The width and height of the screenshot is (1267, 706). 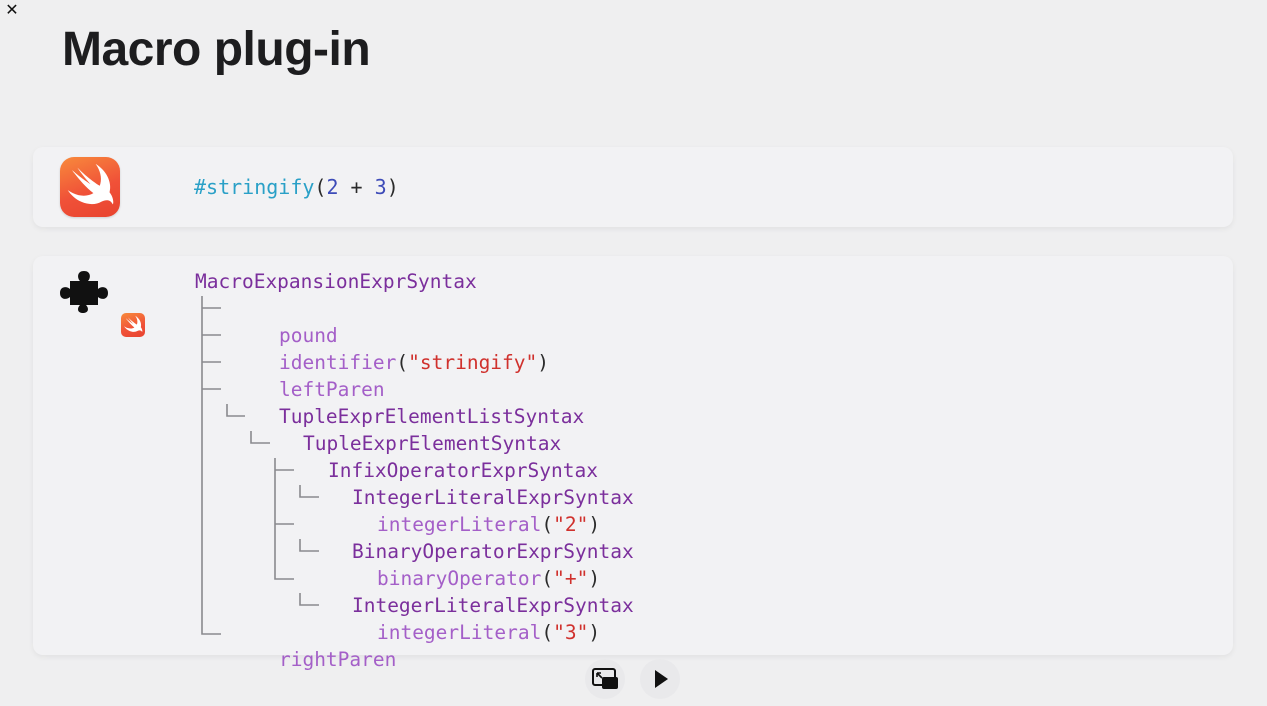 I want to click on picture-in-picture-icon, so click(x=605, y=678).